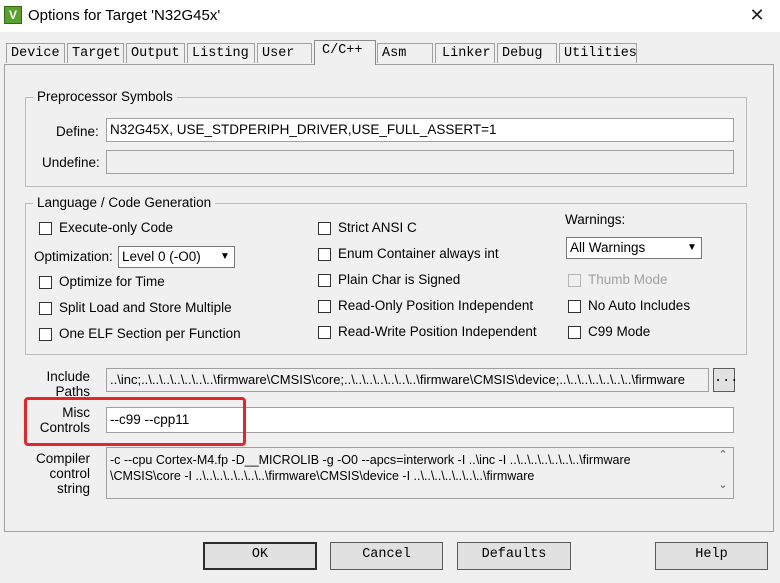  I want to click on optimization-select: Level 0 (-O0) ▼, so click(176, 257).